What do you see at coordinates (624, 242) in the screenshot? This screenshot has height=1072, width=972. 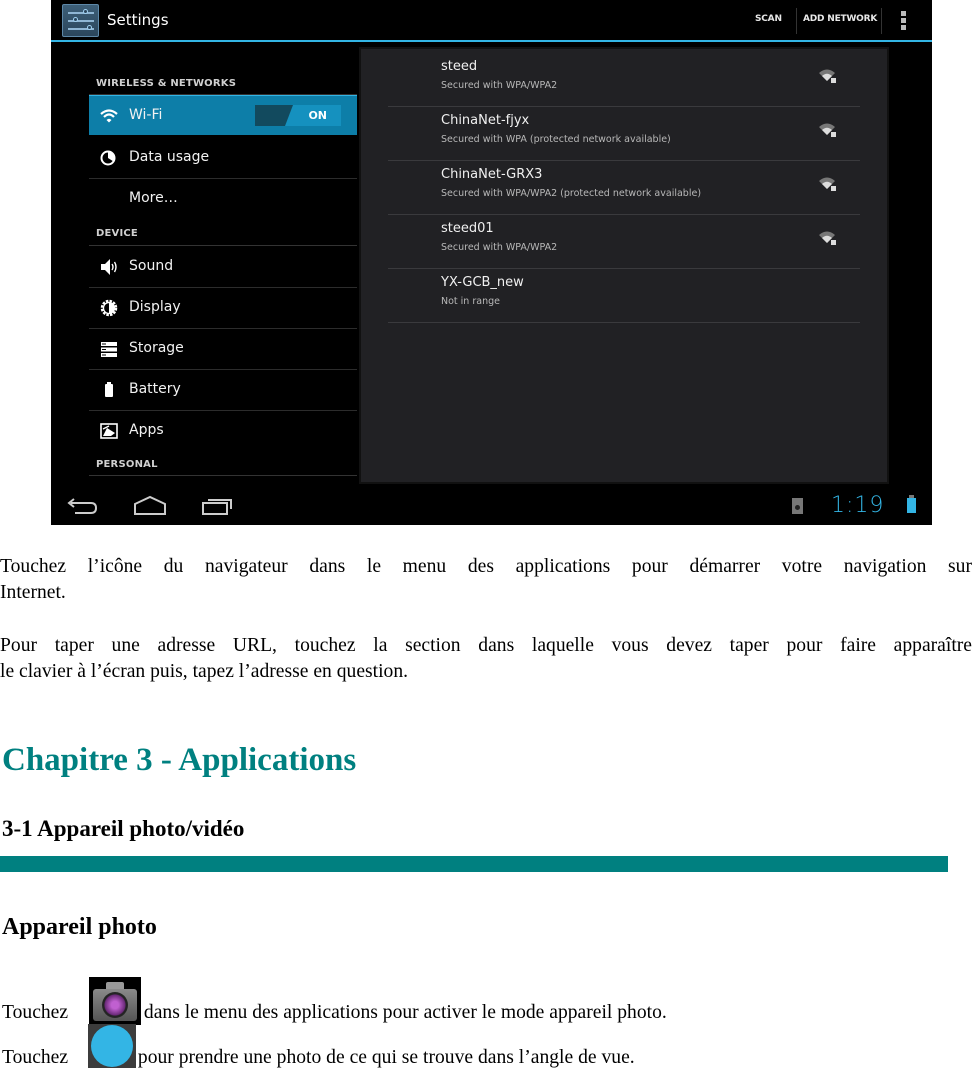 I see `network-item: steed01 Secured with WPA/WPA2` at bounding box center [624, 242].